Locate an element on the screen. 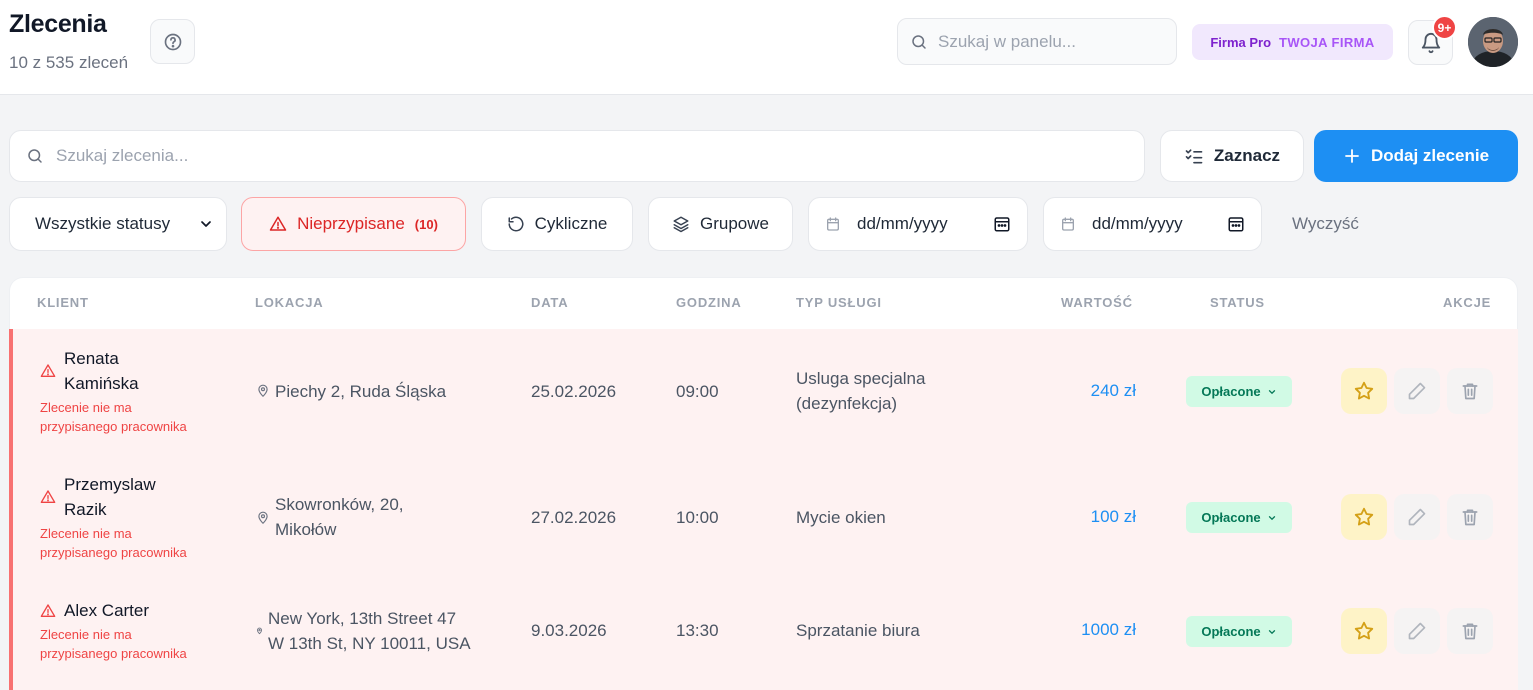 The image size is (1533, 690). column-header-status: STATUS is located at coordinates (1237, 302).